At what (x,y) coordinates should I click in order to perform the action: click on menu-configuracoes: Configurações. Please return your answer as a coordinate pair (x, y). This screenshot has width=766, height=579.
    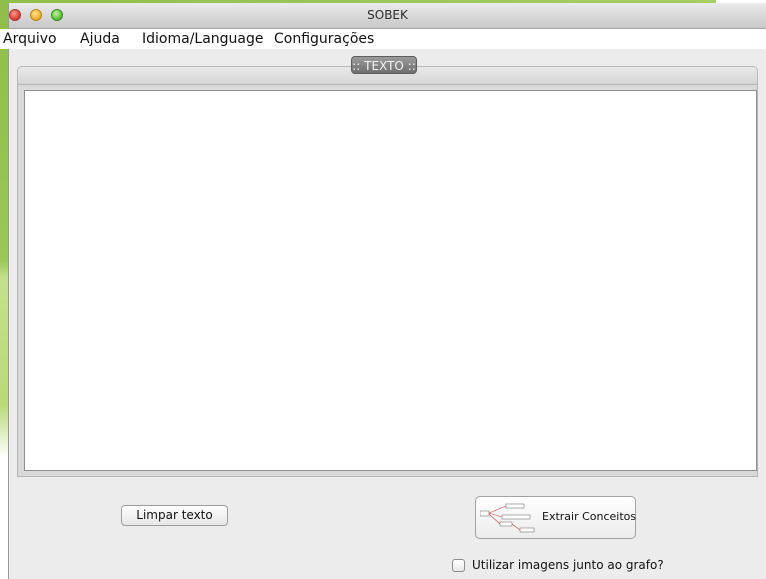
    Looking at the image, I should click on (324, 39).